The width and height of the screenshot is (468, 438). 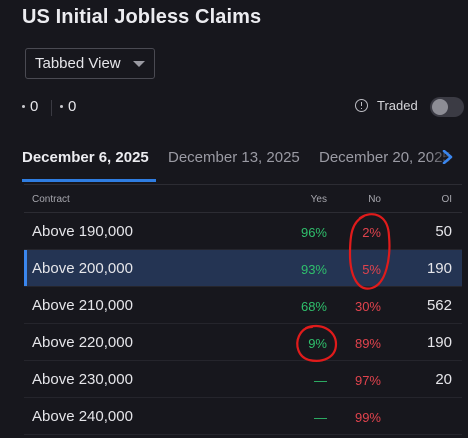 I want to click on row-contract: Above 240,000, so click(x=82, y=416).